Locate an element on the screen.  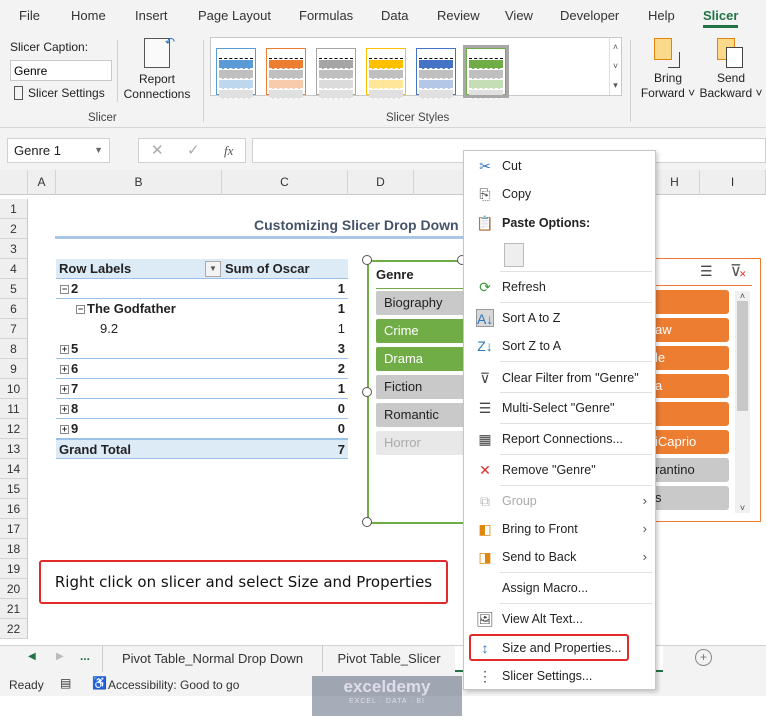
bring-forward-button: Bring Forward ˅ is located at coordinates (668, 69).